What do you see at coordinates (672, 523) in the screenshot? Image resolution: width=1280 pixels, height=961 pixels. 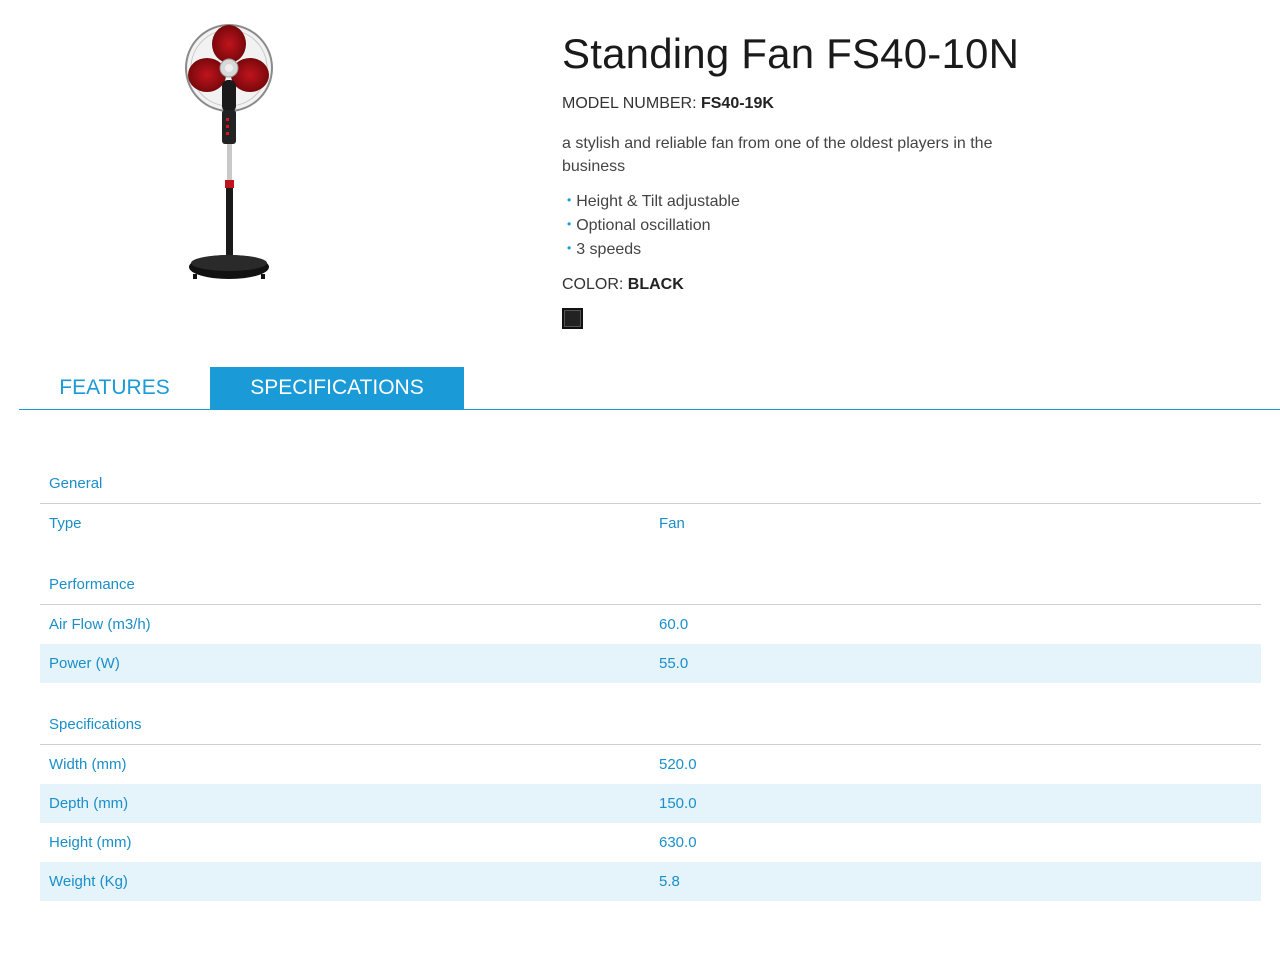 I see `spec-value: Fan` at bounding box center [672, 523].